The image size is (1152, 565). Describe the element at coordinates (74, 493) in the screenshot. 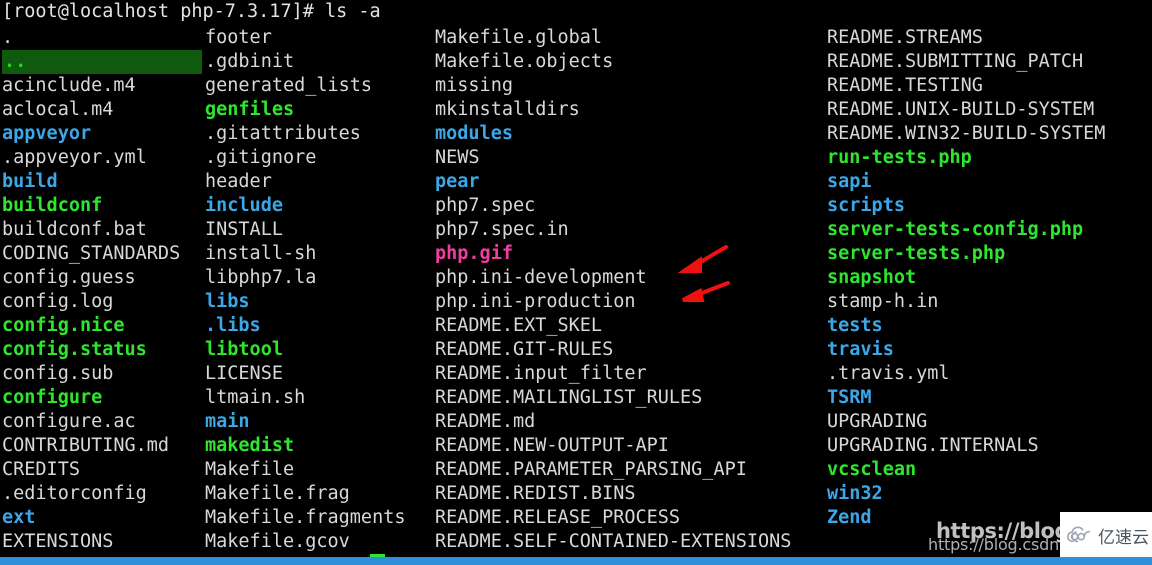

I see `file-entry: .editorconfig` at that location.